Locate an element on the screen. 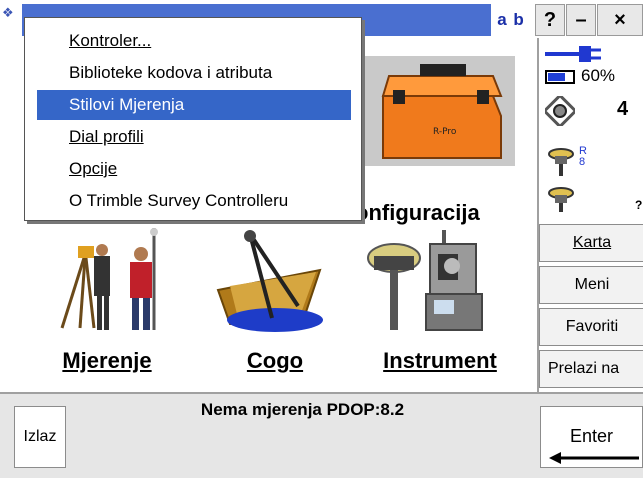 This screenshot has height=478, width=643. map-button-label: Karta is located at coordinates (592, 242).